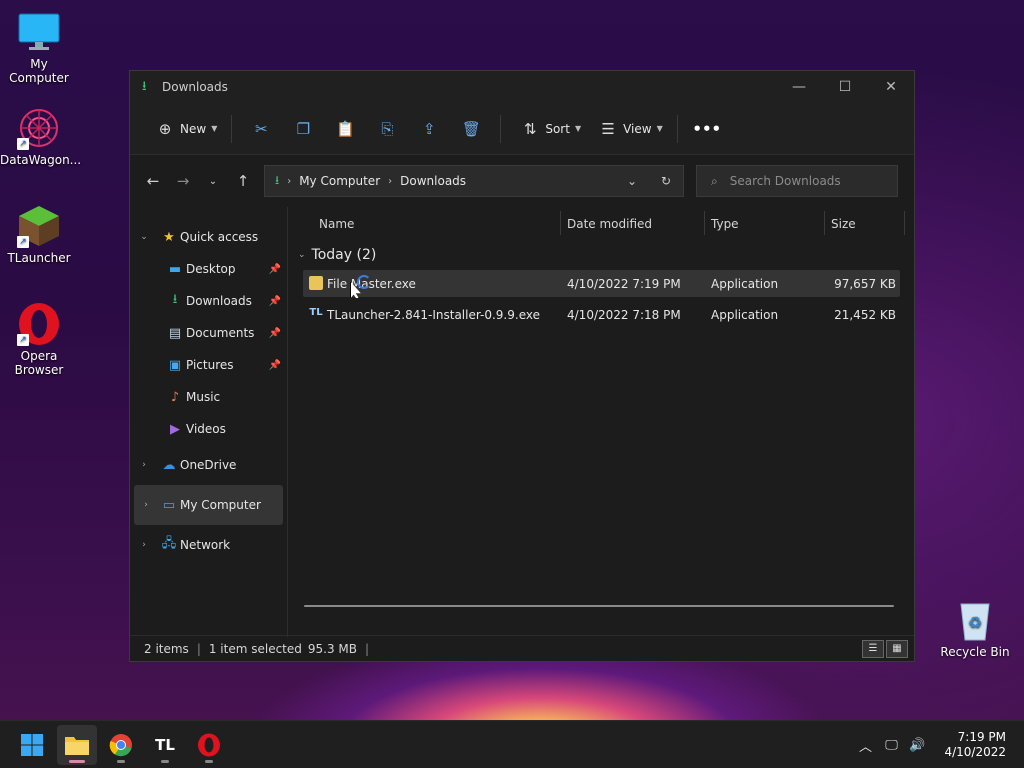 The width and height of the screenshot is (1024, 768). Describe the element at coordinates (632, 181) in the screenshot. I see `address-dropdown-button: ⌄` at that location.